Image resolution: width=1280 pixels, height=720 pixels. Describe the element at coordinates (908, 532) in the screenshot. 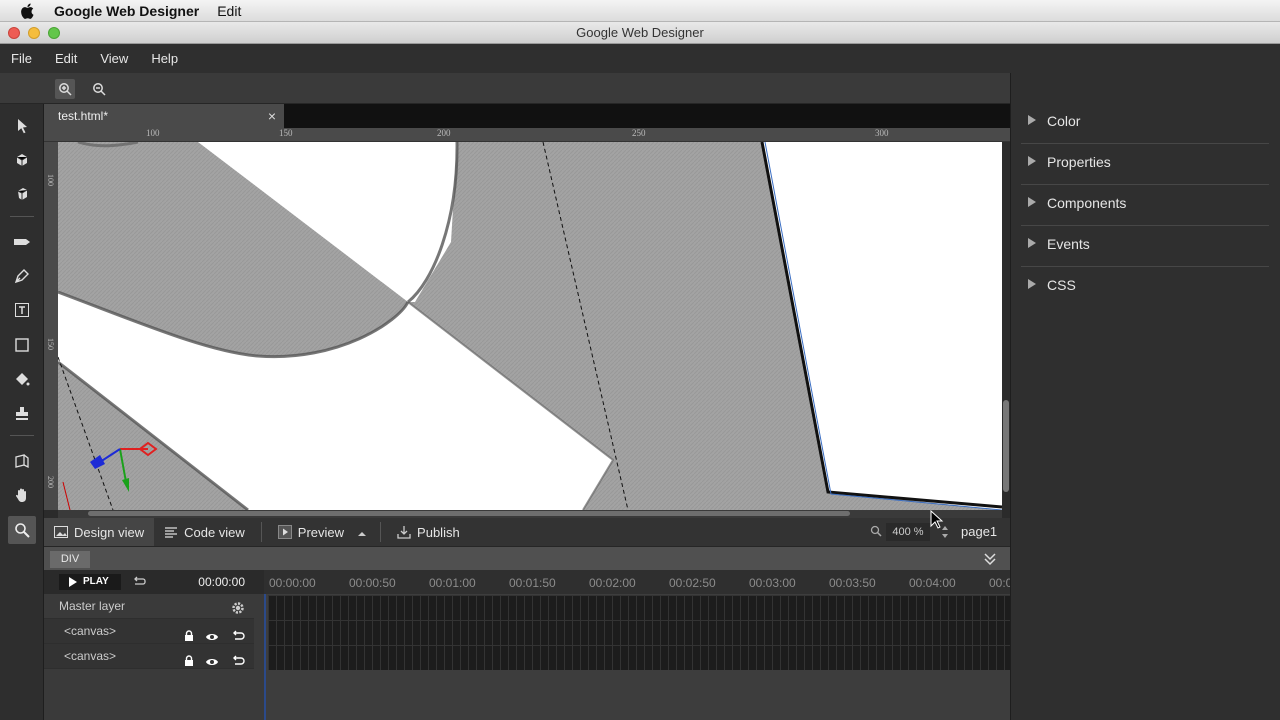

I see `zoom-level-field: 400 %` at that location.